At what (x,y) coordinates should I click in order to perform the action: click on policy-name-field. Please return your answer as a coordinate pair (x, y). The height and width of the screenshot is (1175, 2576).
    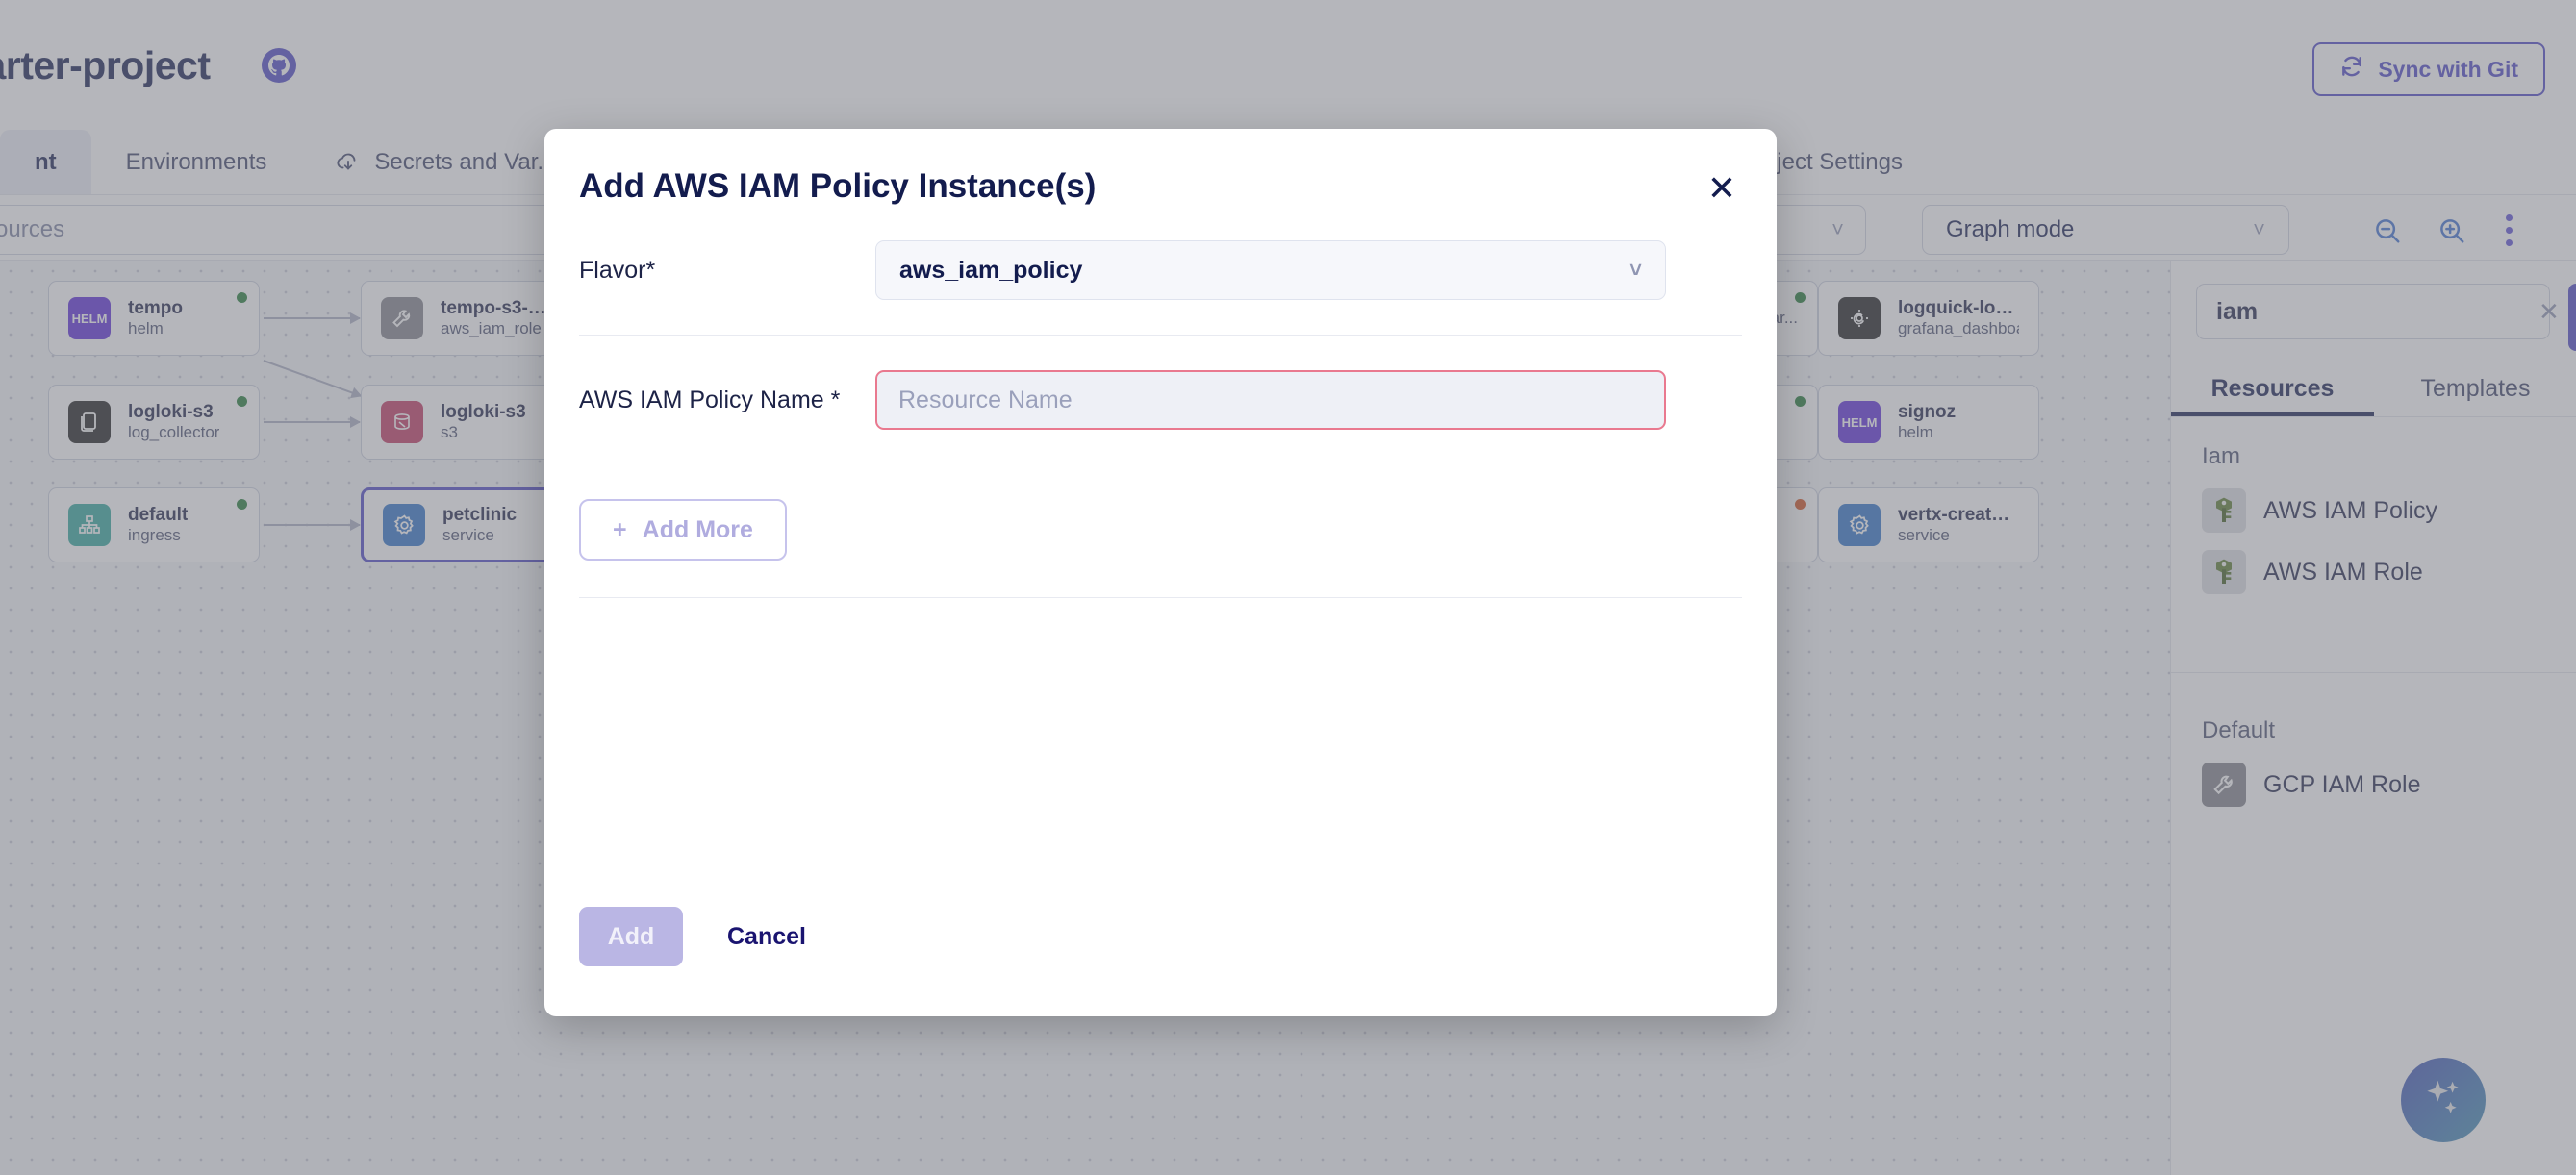
    Looking at the image, I should click on (1270, 400).